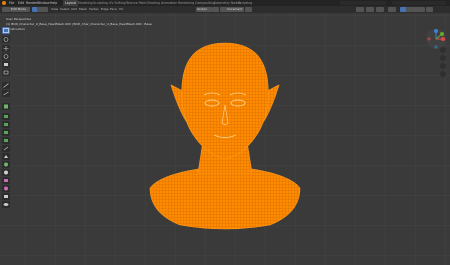 The width and height of the screenshot is (450, 265). I want to click on poly-build-tool, so click(6, 156).